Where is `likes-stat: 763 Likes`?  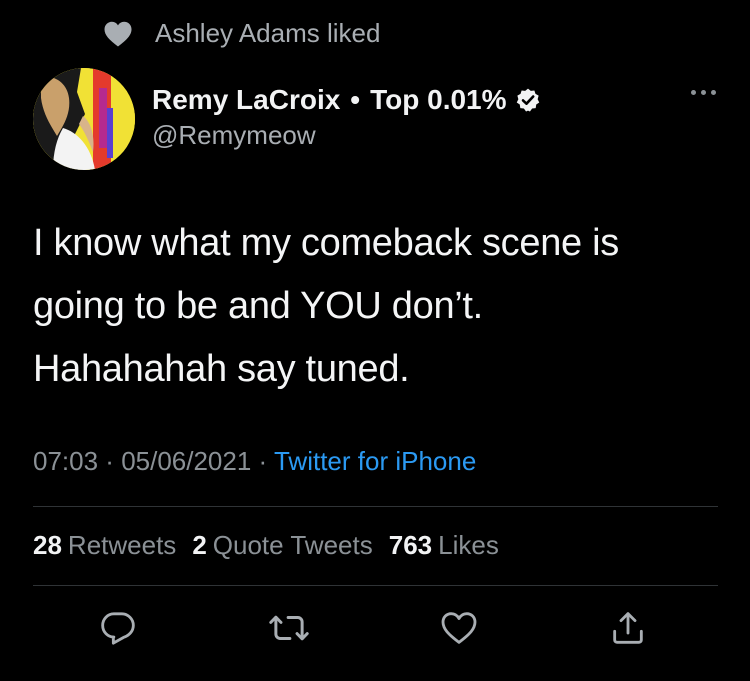
likes-stat: 763 Likes is located at coordinates (444, 545).